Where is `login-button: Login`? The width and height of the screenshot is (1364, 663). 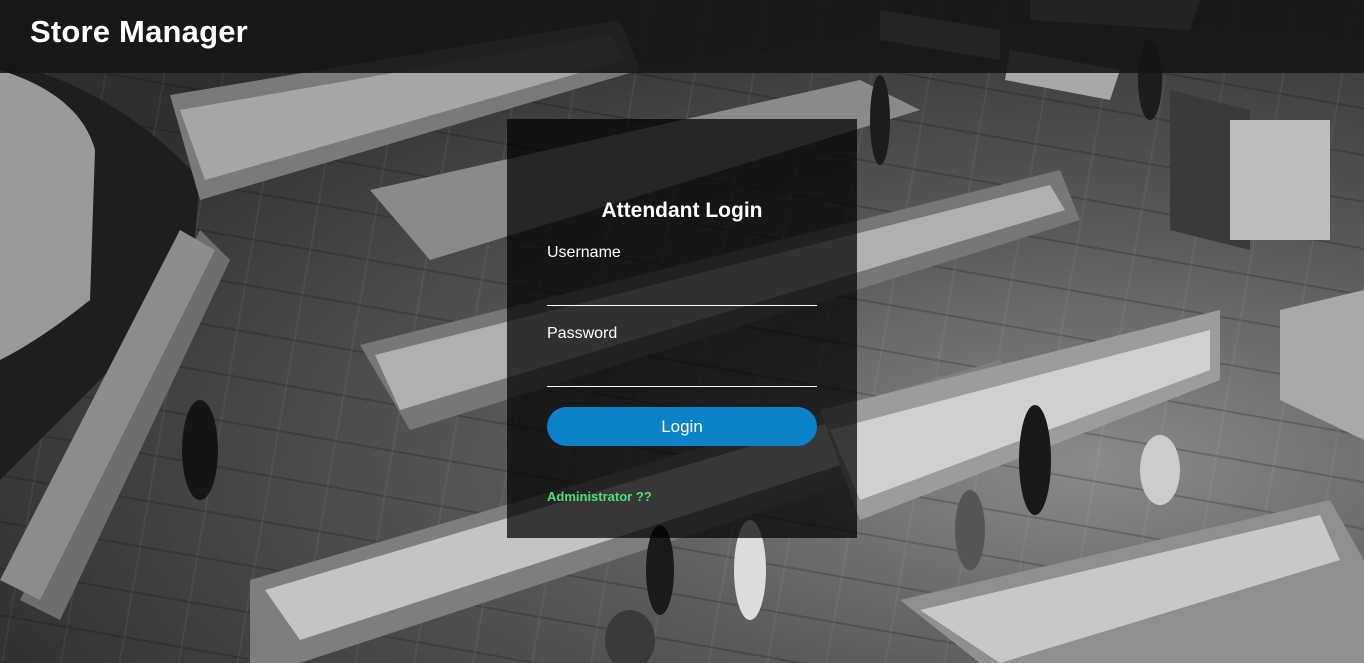
login-button: Login is located at coordinates (682, 426).